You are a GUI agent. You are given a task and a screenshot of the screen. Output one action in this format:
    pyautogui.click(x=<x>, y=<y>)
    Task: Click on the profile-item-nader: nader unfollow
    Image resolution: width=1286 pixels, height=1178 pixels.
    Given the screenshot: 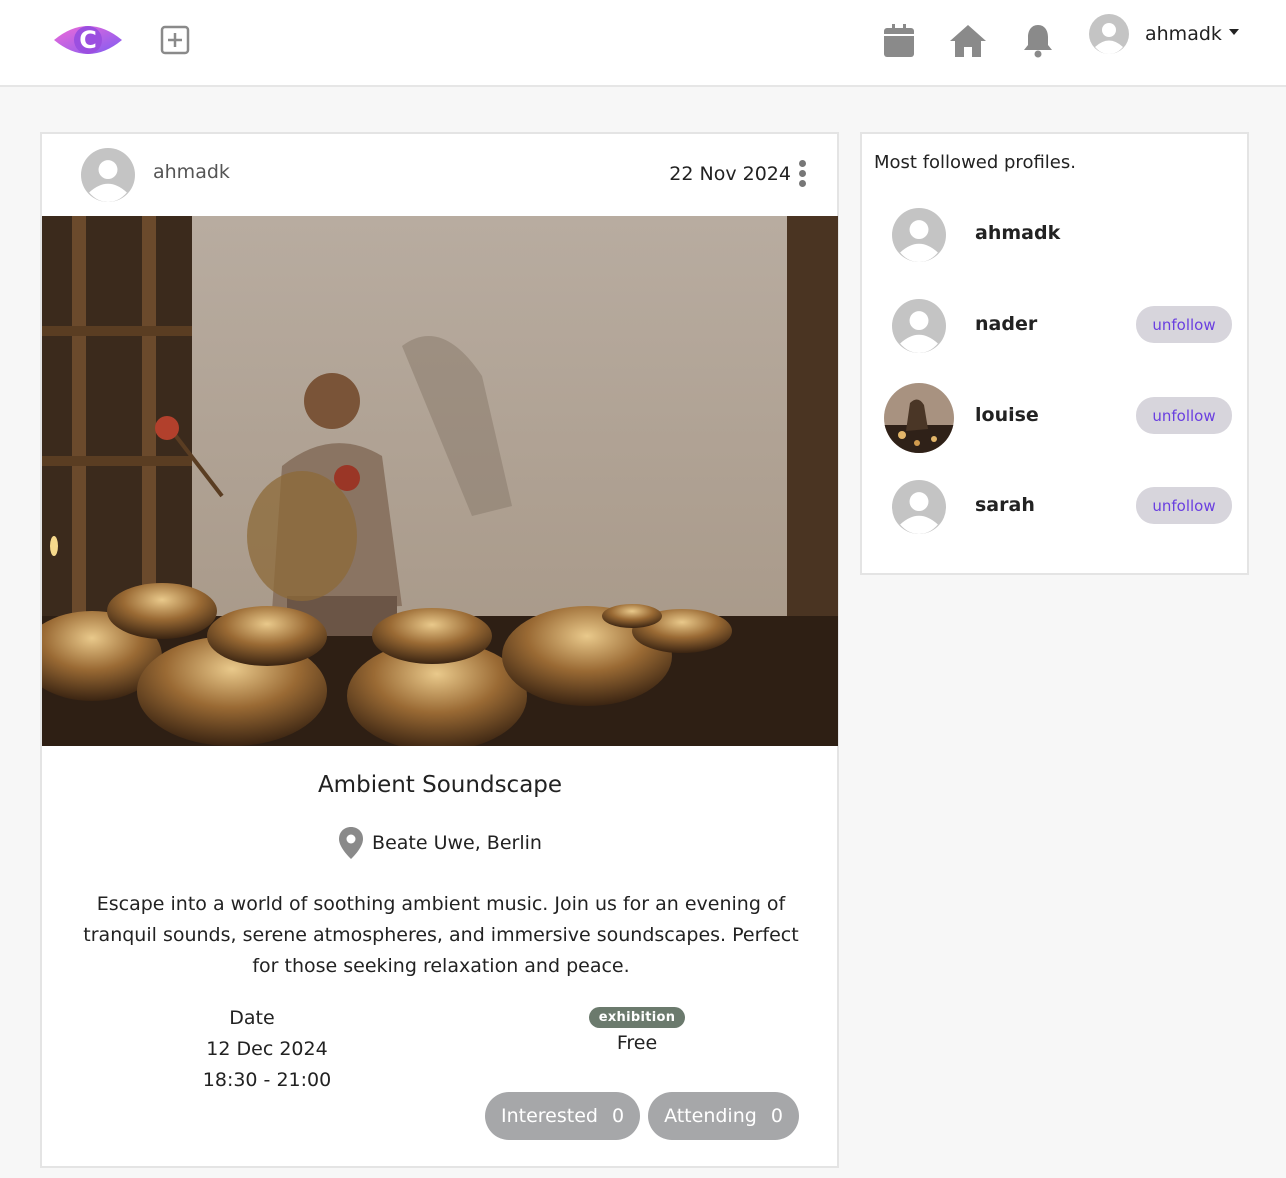 What is the action you would take?
    pyautogui.click(x=1054, y=334)
    